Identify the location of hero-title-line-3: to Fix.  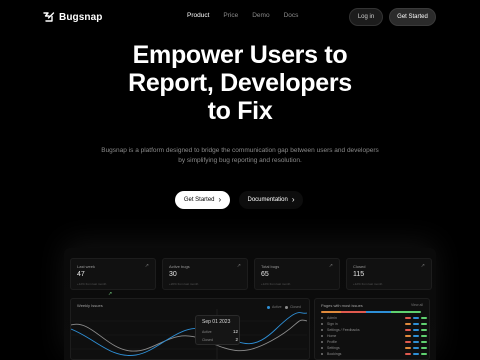
(240, 111).